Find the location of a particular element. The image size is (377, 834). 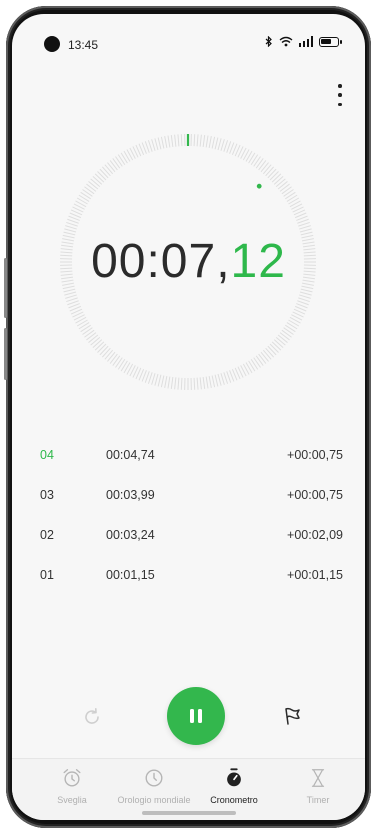

elapsed-hundredths: 12 is located at coordinates (258, 261).